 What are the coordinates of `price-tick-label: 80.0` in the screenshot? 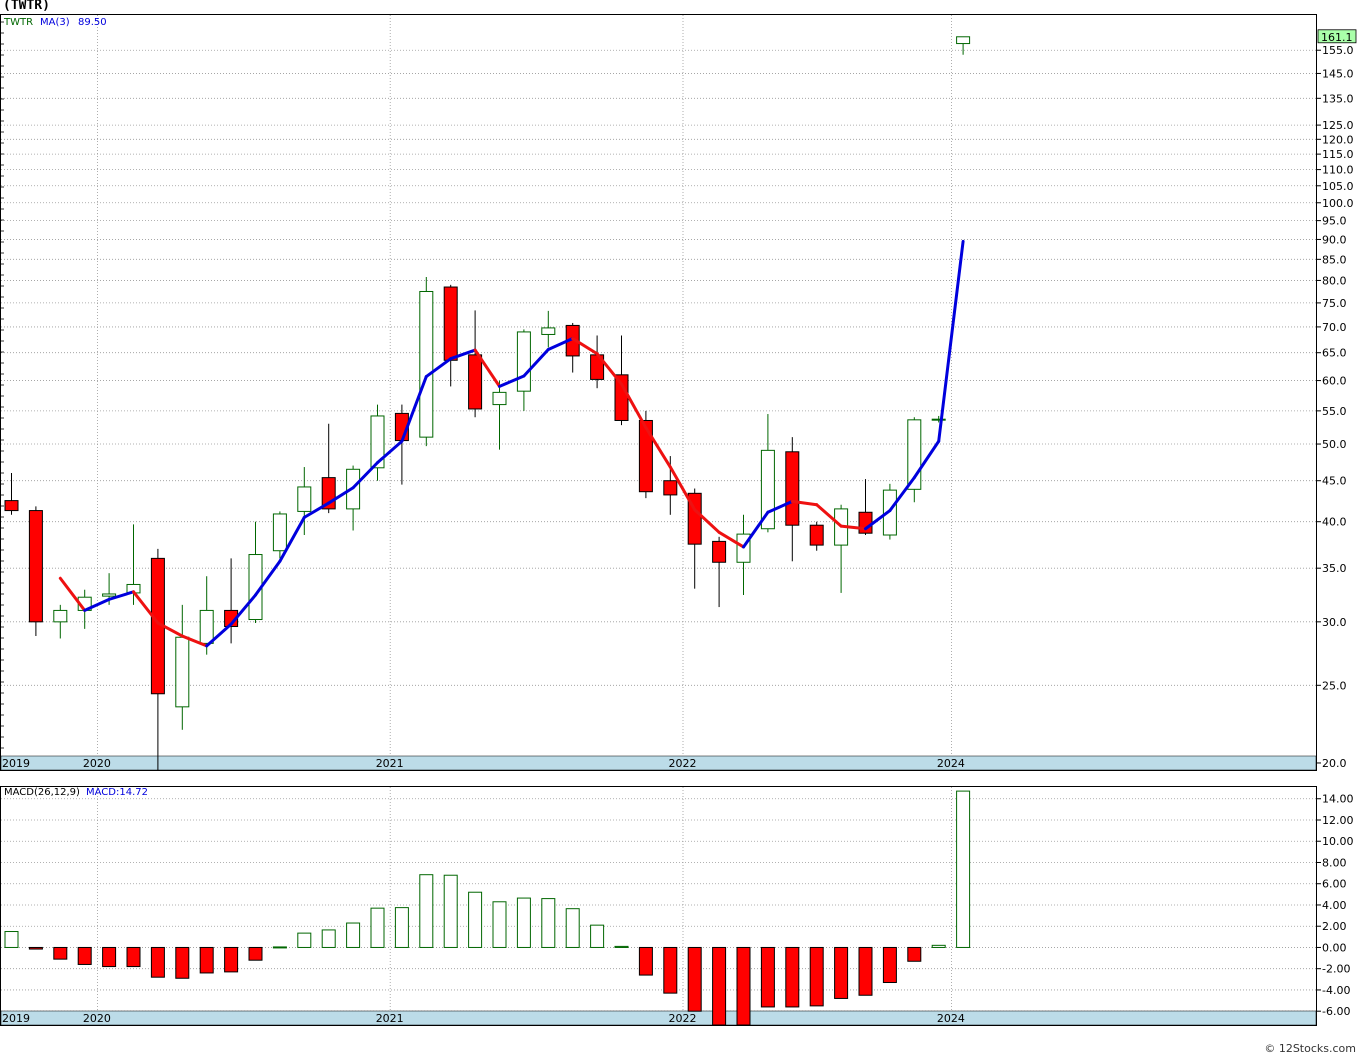 It's located at (1334, 280).